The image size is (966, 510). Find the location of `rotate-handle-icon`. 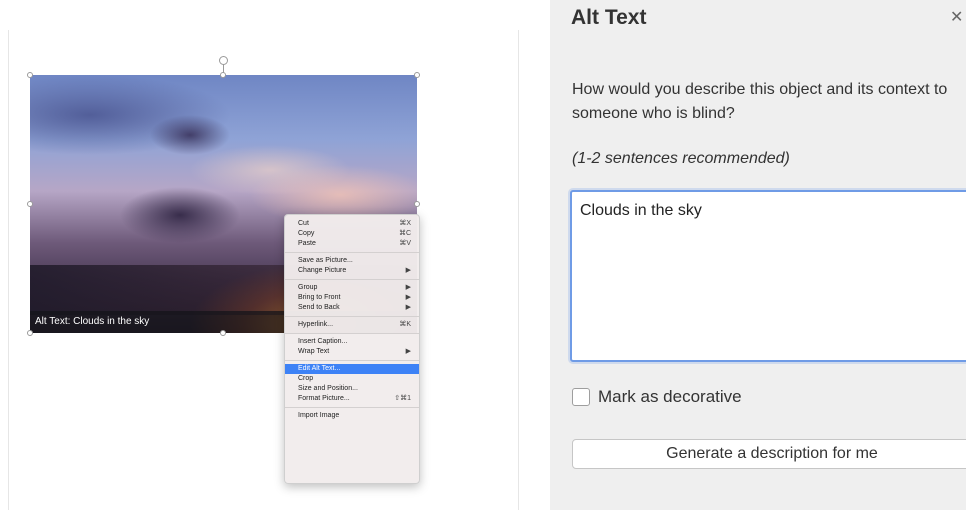

rotate-handle-icon is located at coordinates (223, 60).